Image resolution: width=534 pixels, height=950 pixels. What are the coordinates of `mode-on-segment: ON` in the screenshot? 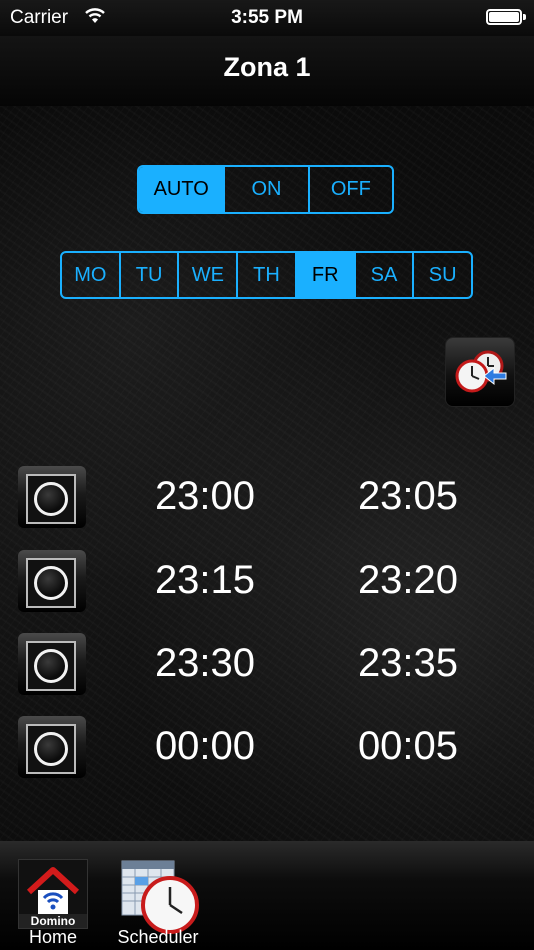 It's located at (265, 189).